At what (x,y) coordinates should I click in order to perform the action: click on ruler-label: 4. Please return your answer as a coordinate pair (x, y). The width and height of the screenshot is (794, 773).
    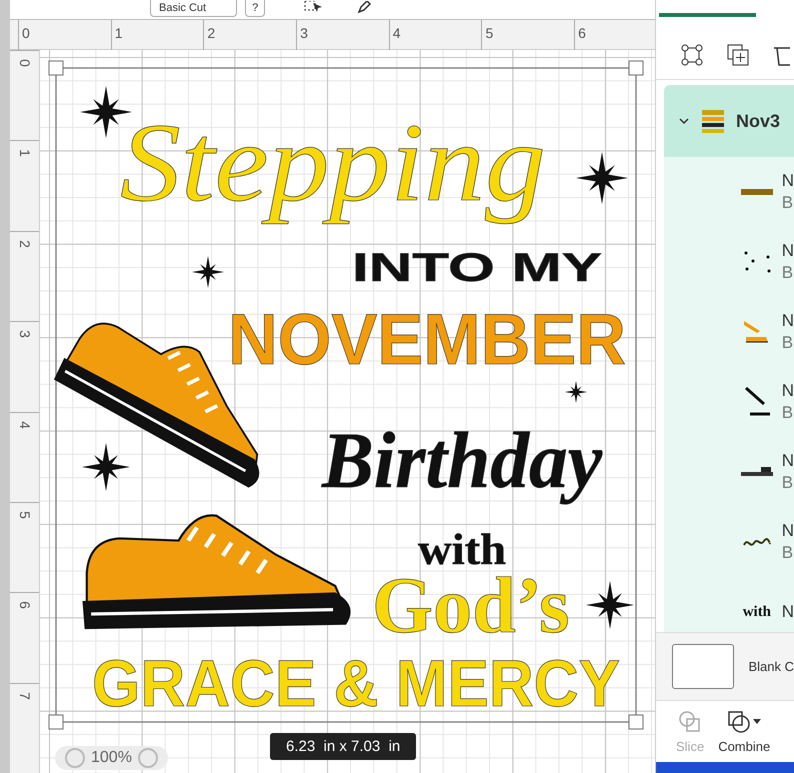
    Looking at the image, I should click on (24, 424).